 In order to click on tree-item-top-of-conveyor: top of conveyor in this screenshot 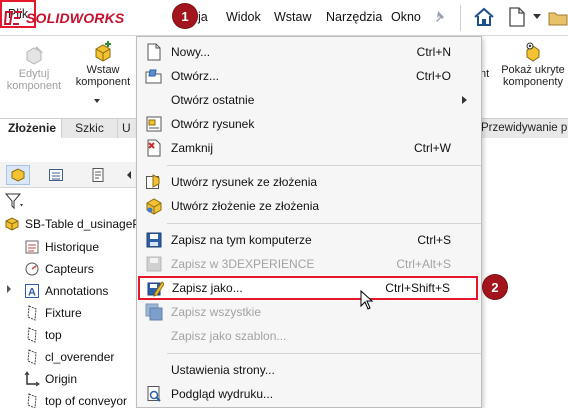, I will do `click(75, 399)`.